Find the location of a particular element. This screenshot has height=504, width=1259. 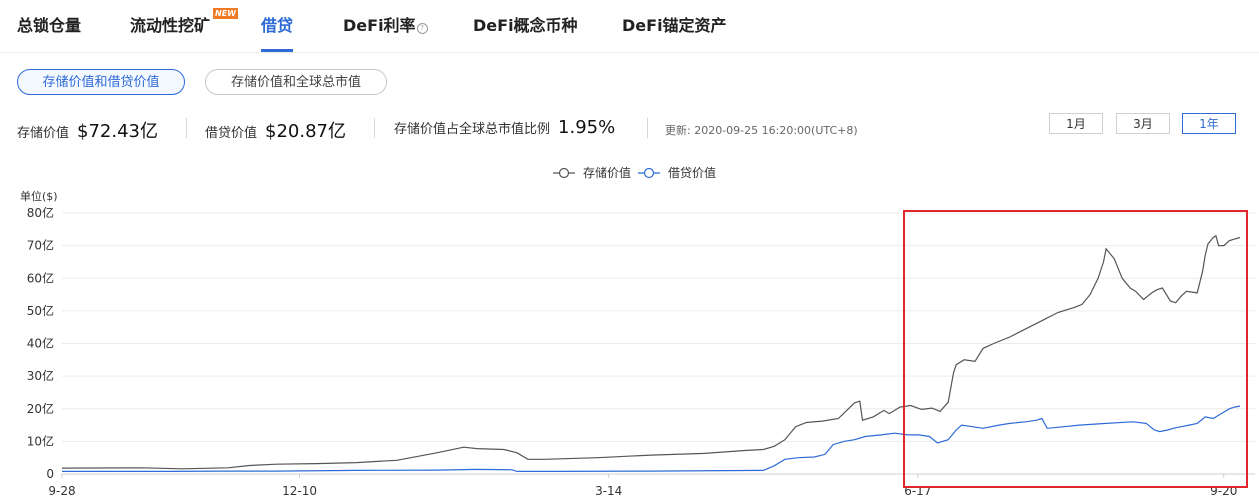

y-tick-label: 10亿 is located at coordinates (40, 440).